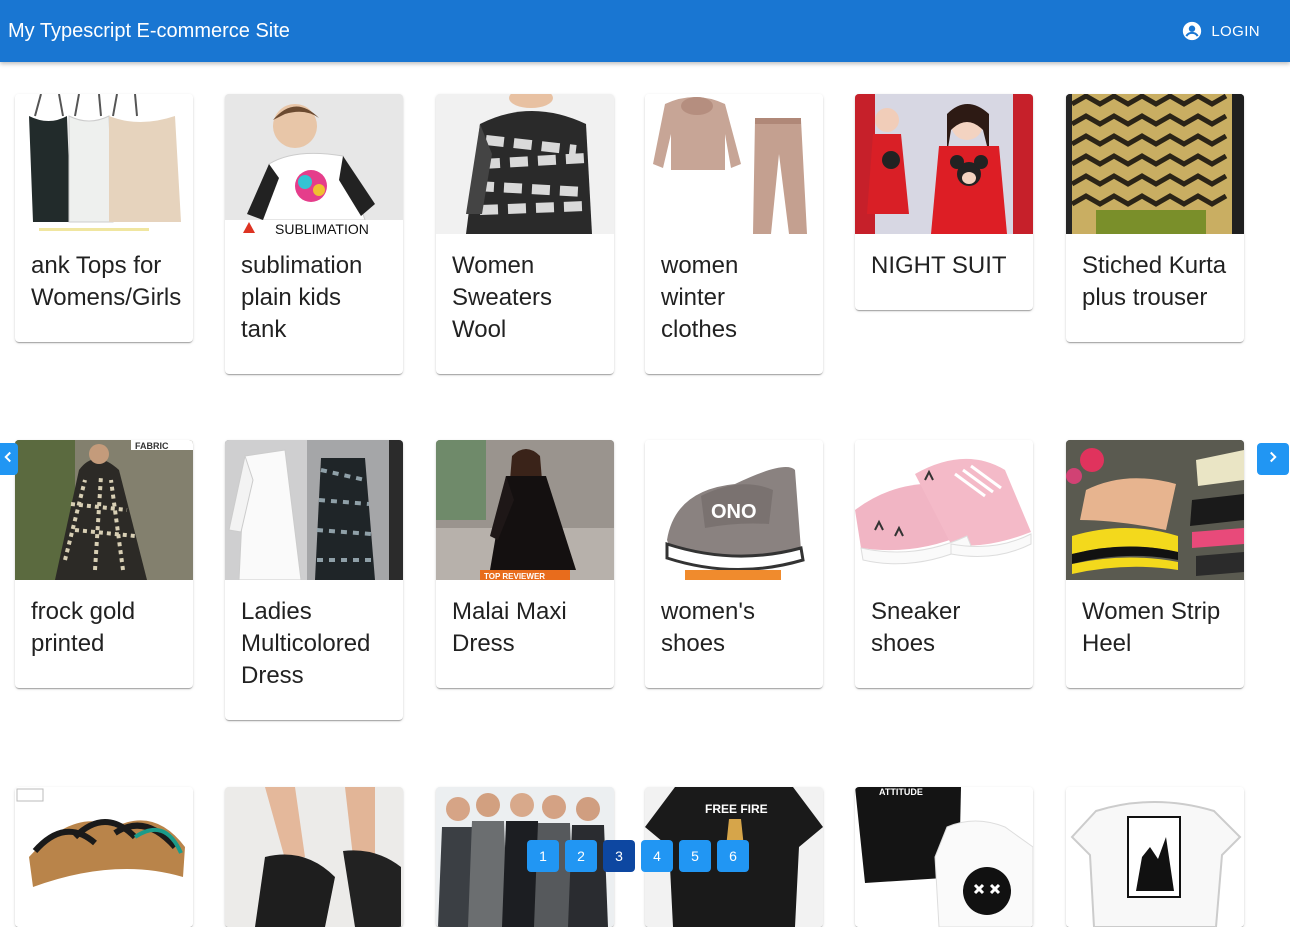 This screenshot has height=927, width=1290. I want to click on product-card: ATTITUDE, so click(944, 857).